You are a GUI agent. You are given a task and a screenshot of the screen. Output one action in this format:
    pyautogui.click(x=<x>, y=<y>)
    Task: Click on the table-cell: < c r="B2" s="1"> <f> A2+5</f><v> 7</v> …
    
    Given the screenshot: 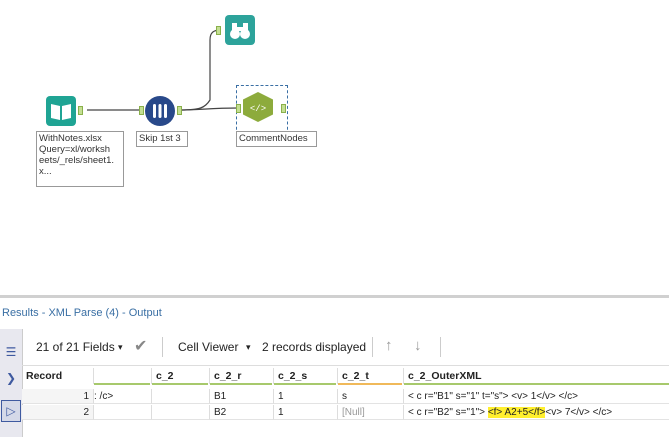 What is the action you would take?
    pyautogui.click(x=536, y=412)
    